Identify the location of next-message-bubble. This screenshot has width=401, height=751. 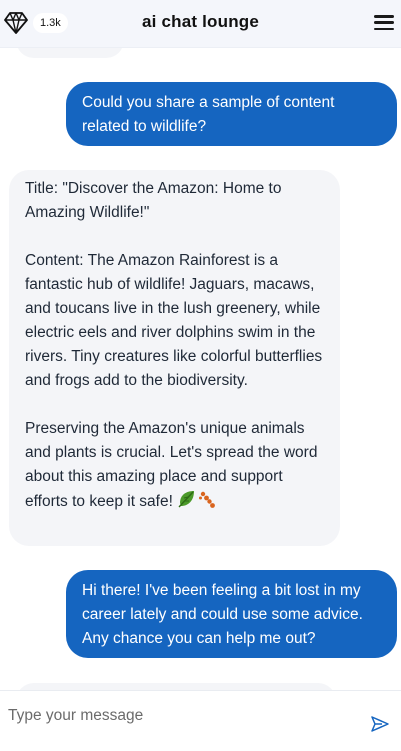
(176, 686).